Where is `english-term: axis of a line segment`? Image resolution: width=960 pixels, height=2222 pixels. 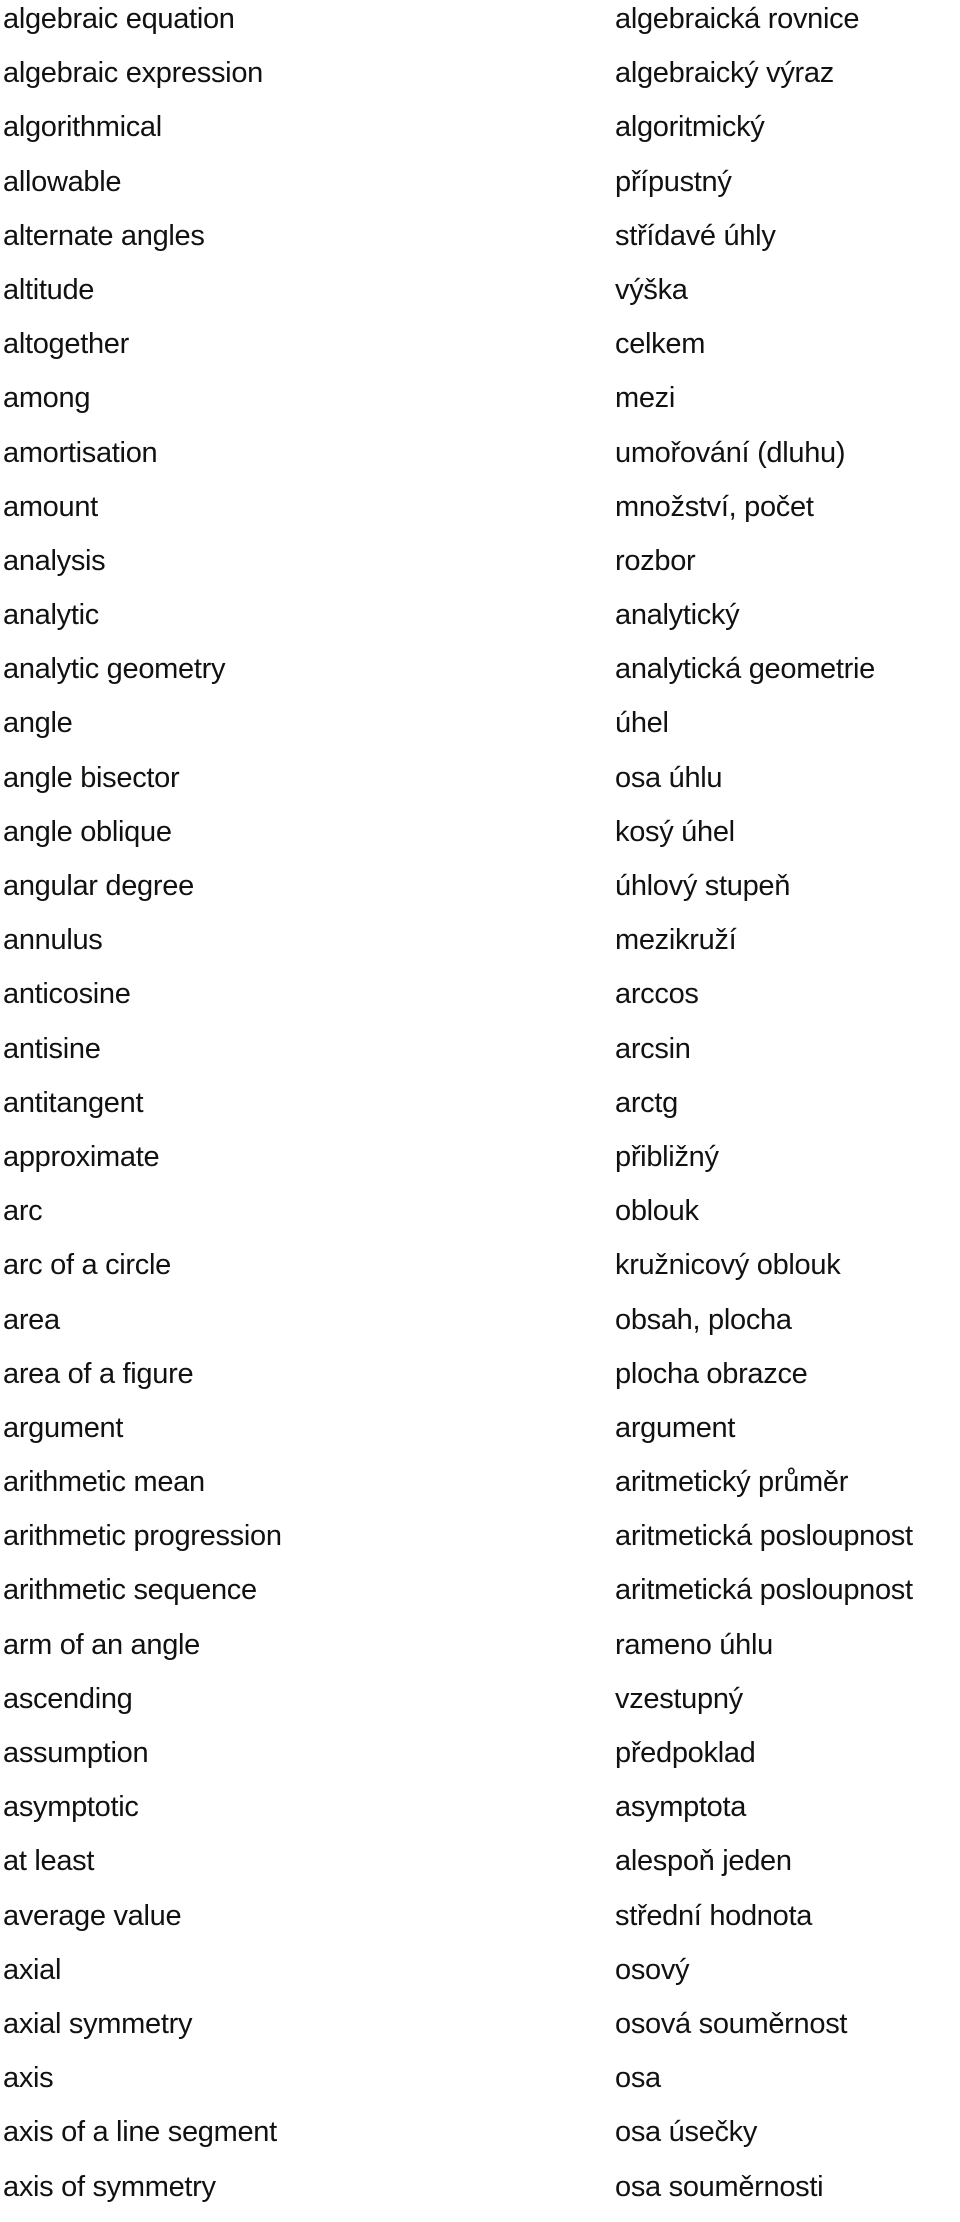
english-term: axis of a line segment is located at coordinates (140, 2132).